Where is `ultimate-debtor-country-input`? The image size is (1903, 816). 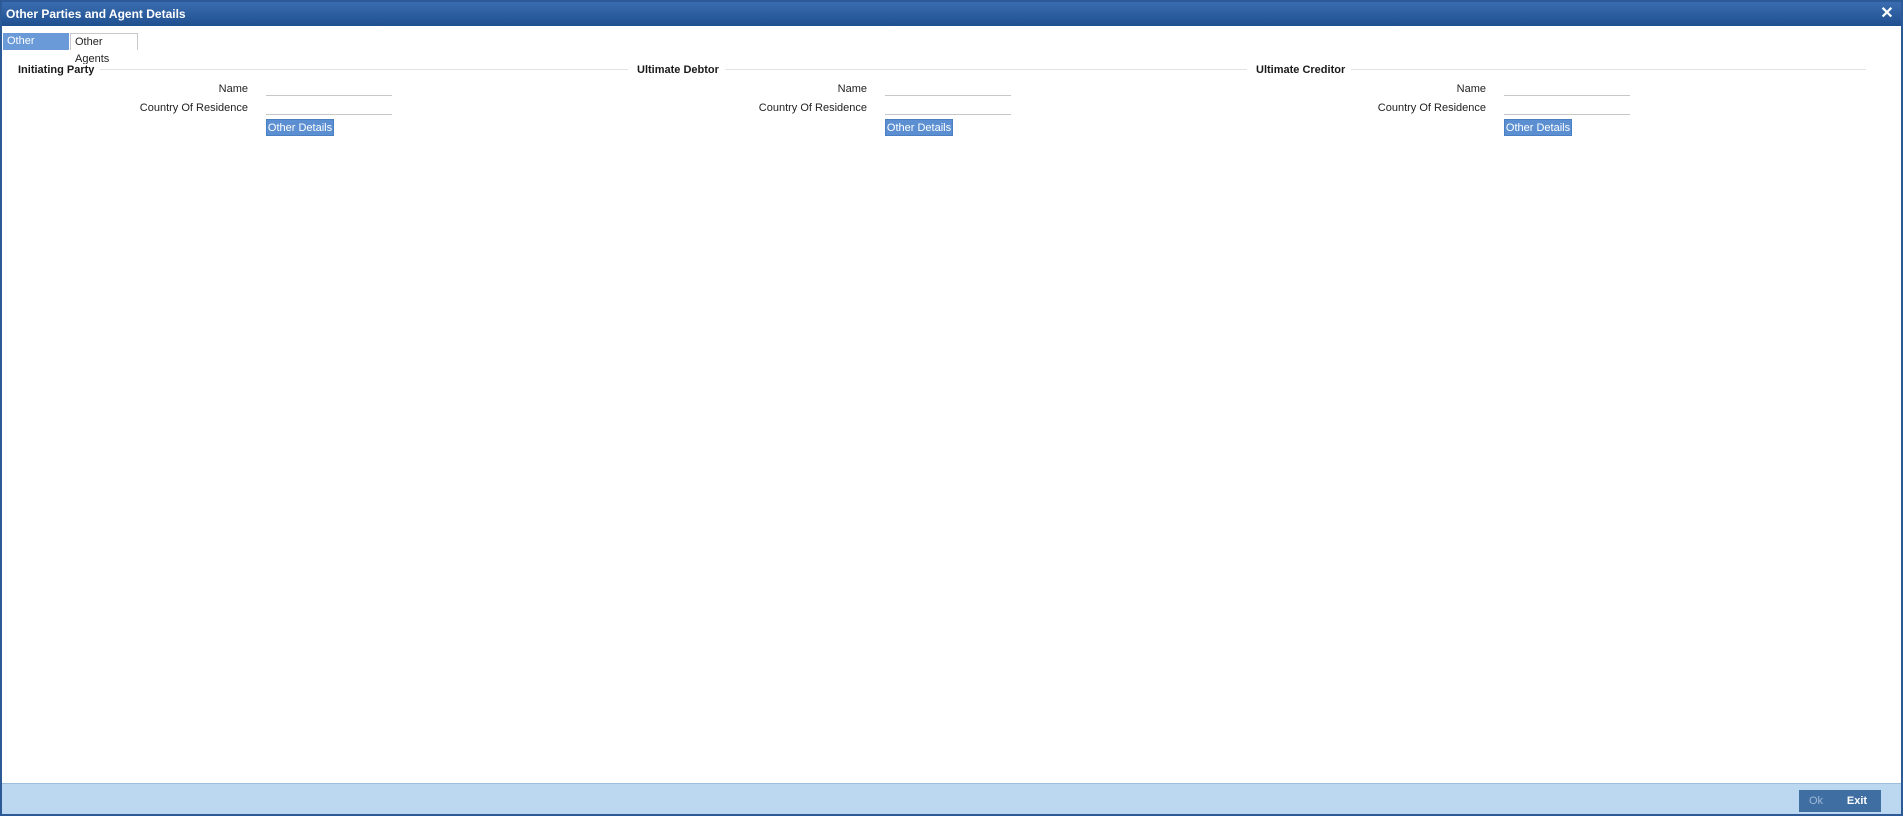
ultimate-debtor-country-input is located at coordinates (948, 107).